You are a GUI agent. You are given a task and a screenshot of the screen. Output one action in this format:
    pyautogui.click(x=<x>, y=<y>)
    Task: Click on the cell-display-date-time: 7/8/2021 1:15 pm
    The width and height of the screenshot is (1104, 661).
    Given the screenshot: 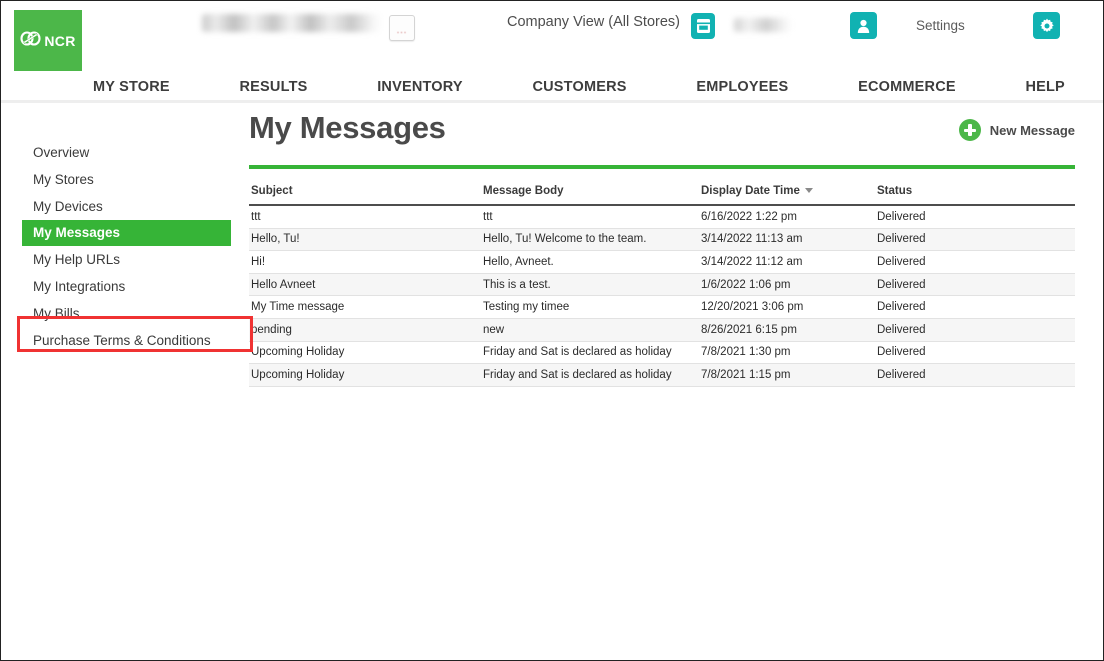 What is the action you would take?
    pyautogui.click(x=746, y=374)
    